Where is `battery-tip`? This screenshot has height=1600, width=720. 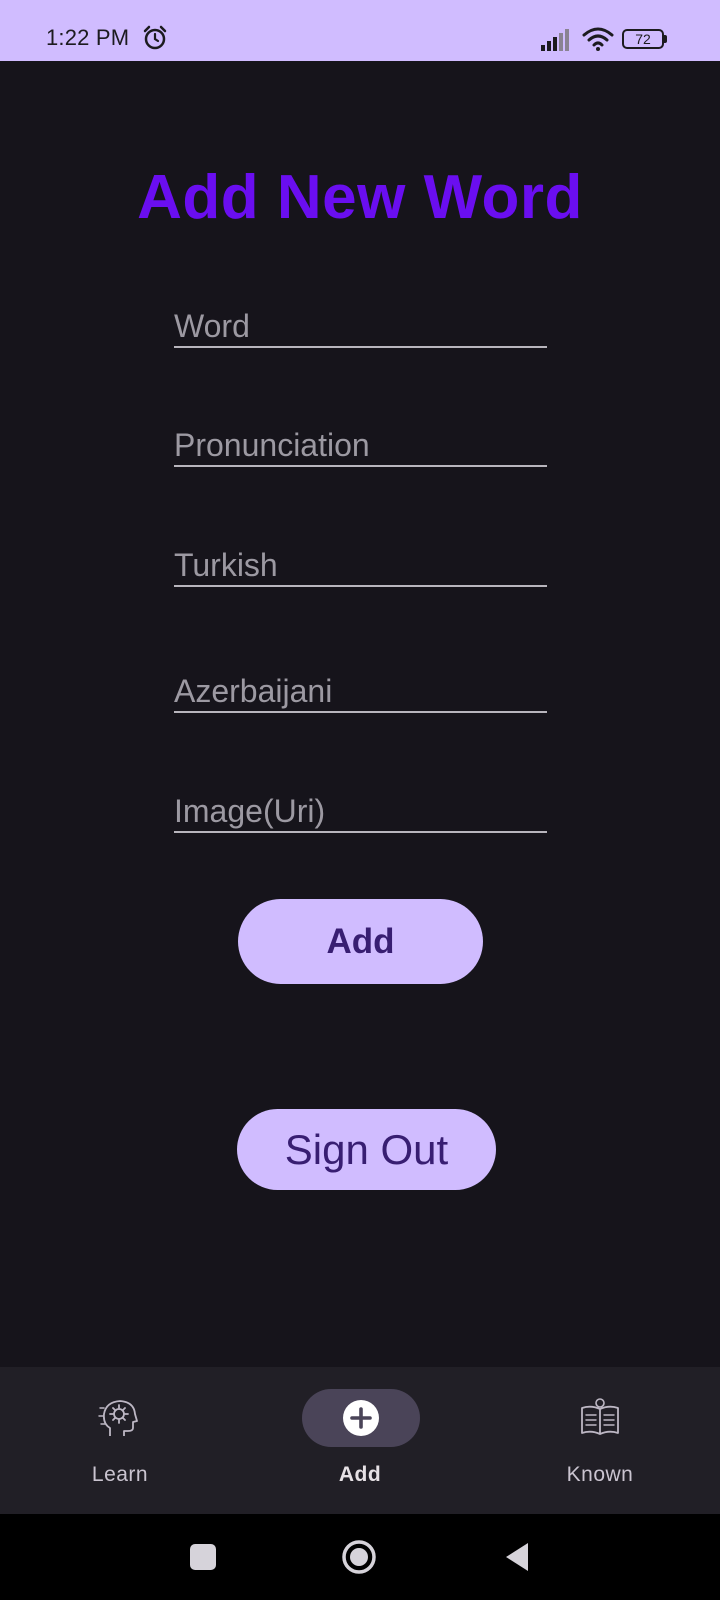 battery-tip is located at coordinates (665, 39).